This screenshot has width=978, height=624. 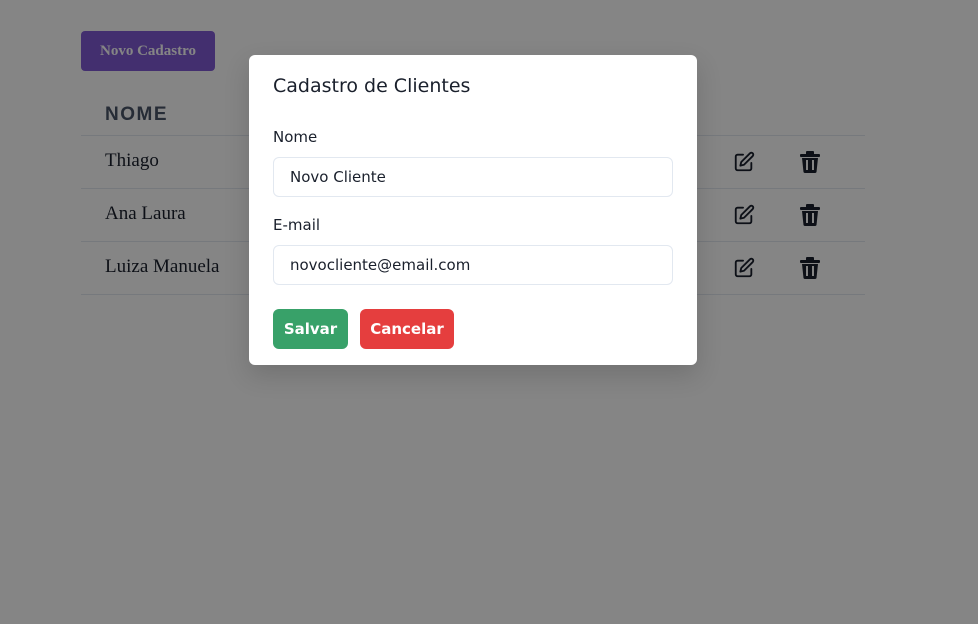 What do you see at coordinates (310, 329) in the screenshot?
I see `save-button: Salvar` at bounding box center [310, 329].